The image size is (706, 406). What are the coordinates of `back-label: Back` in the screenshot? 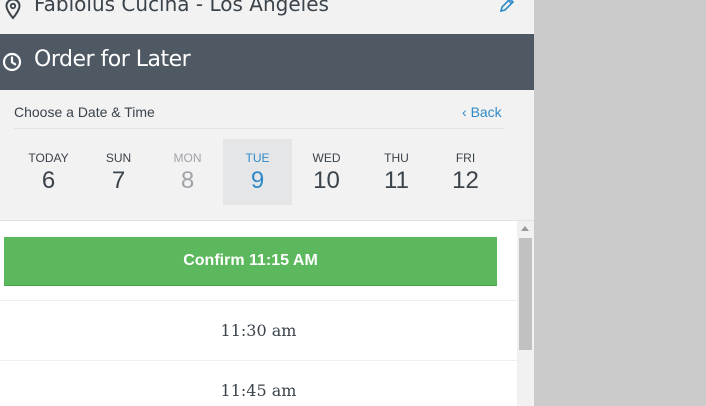 It's located at (486, 112).